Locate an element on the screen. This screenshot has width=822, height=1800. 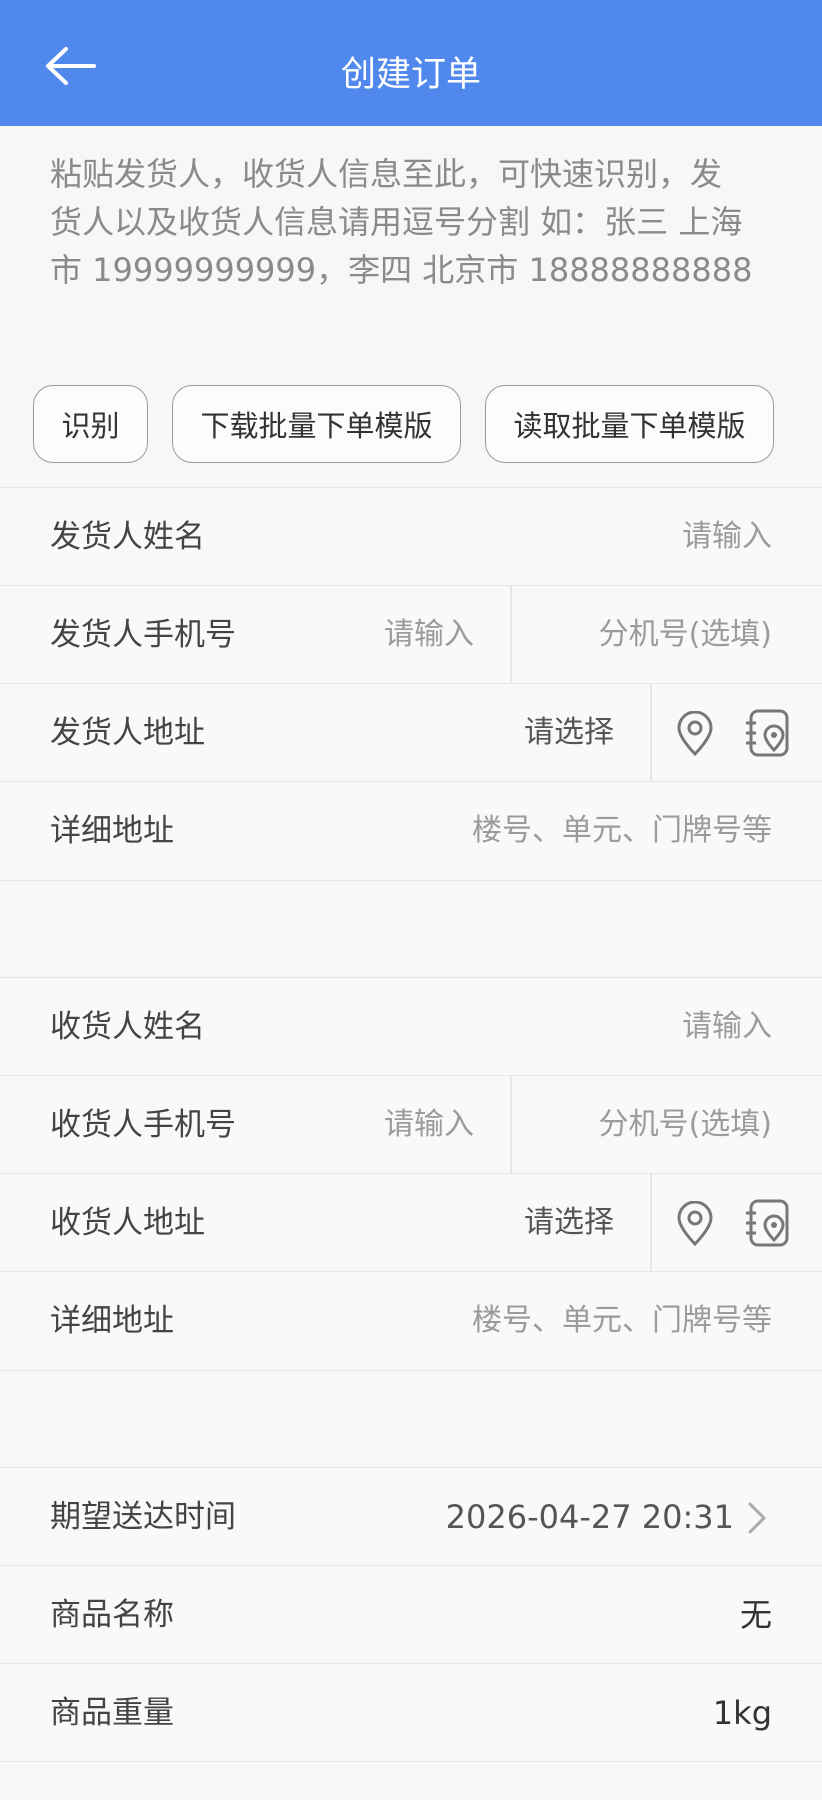
delivery-time-row: 期望送达时间 2026-04-27 20:31 is located at coordinates (411, 1516).